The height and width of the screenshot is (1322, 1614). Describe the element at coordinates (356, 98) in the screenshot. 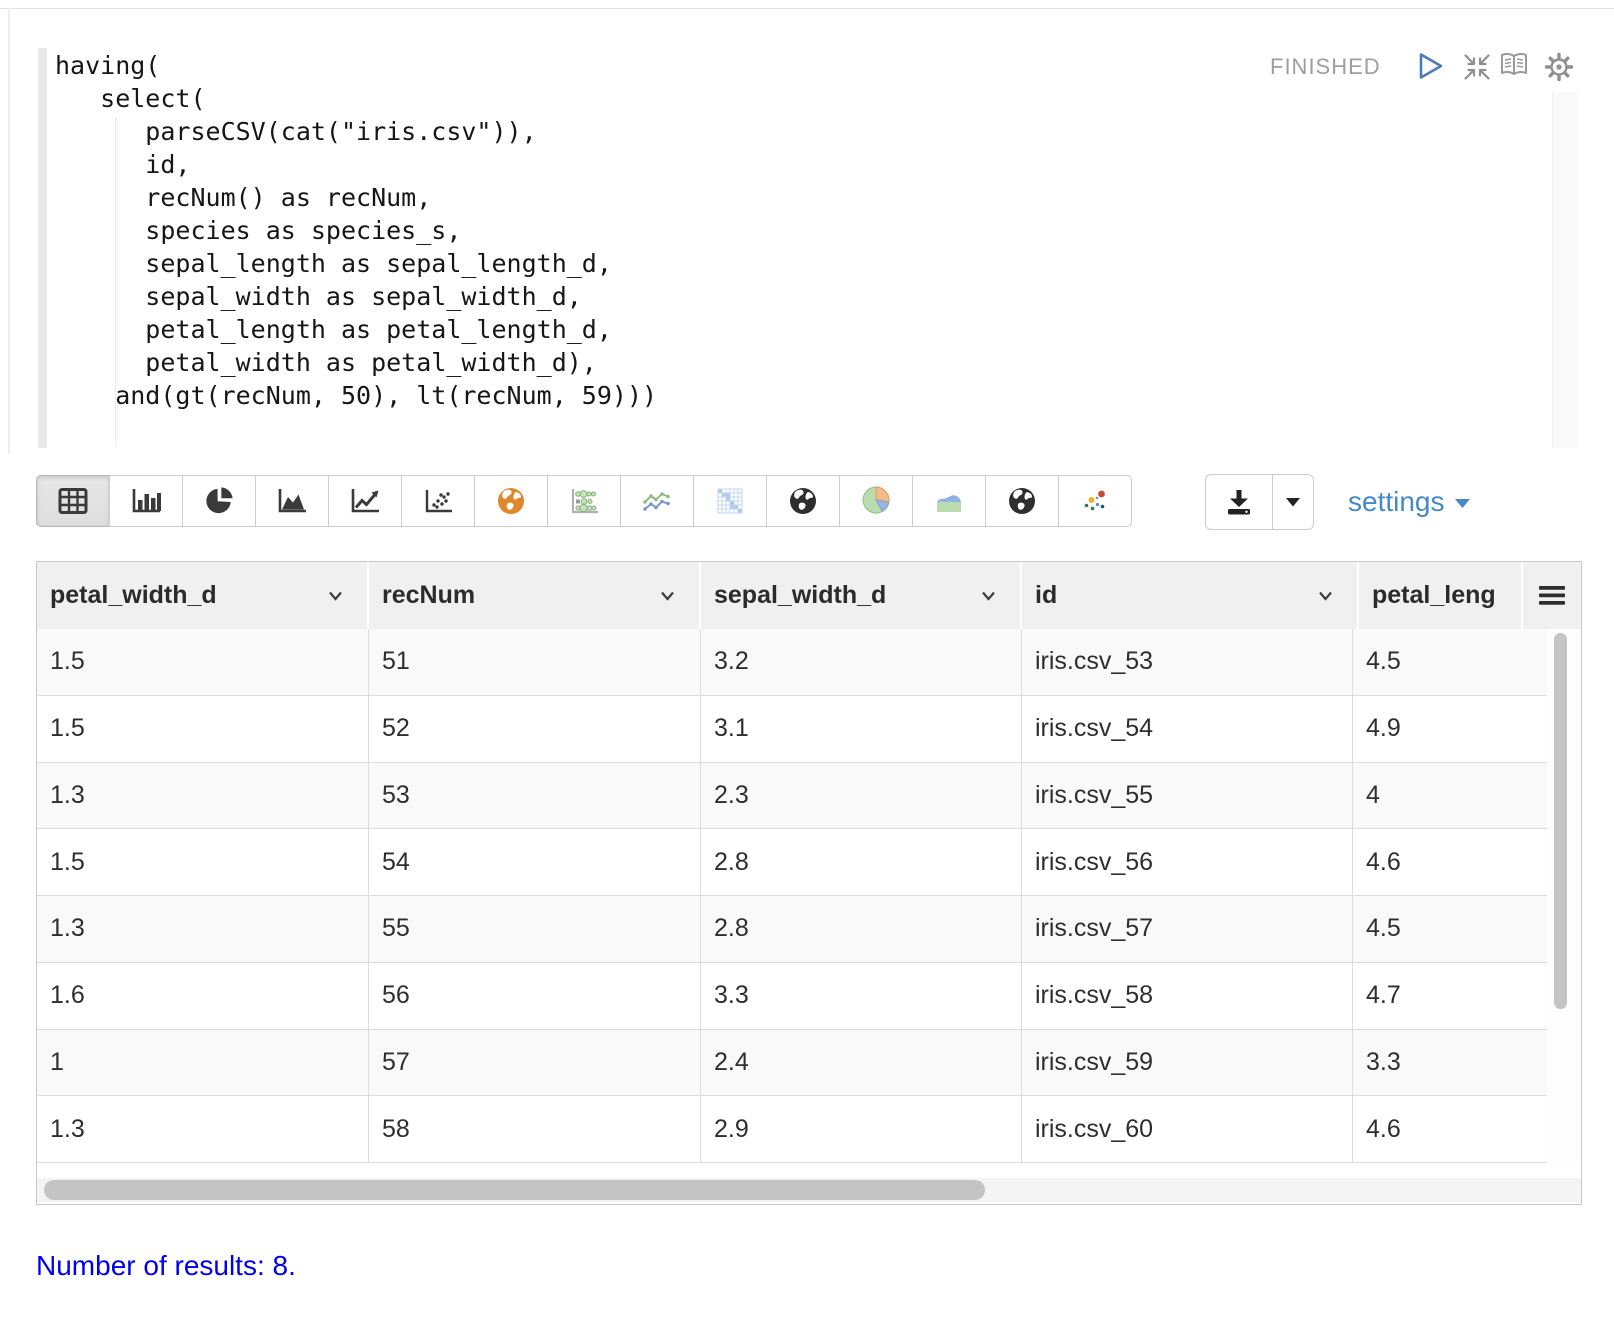

I see `code-line: select(` at that location.